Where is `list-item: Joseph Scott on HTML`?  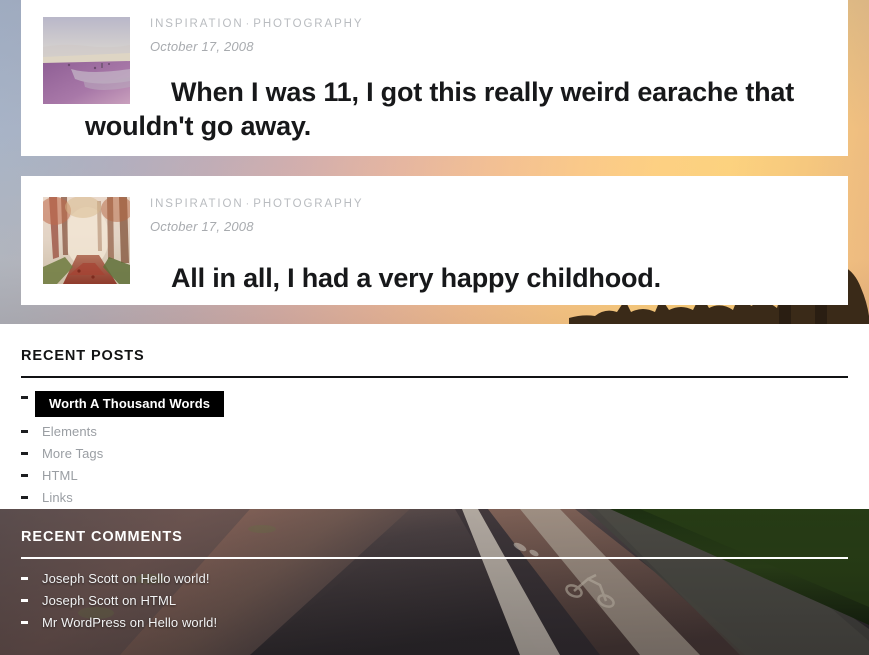
list-item: Joseph Scott on HTML is located at coordinates (434, 601).